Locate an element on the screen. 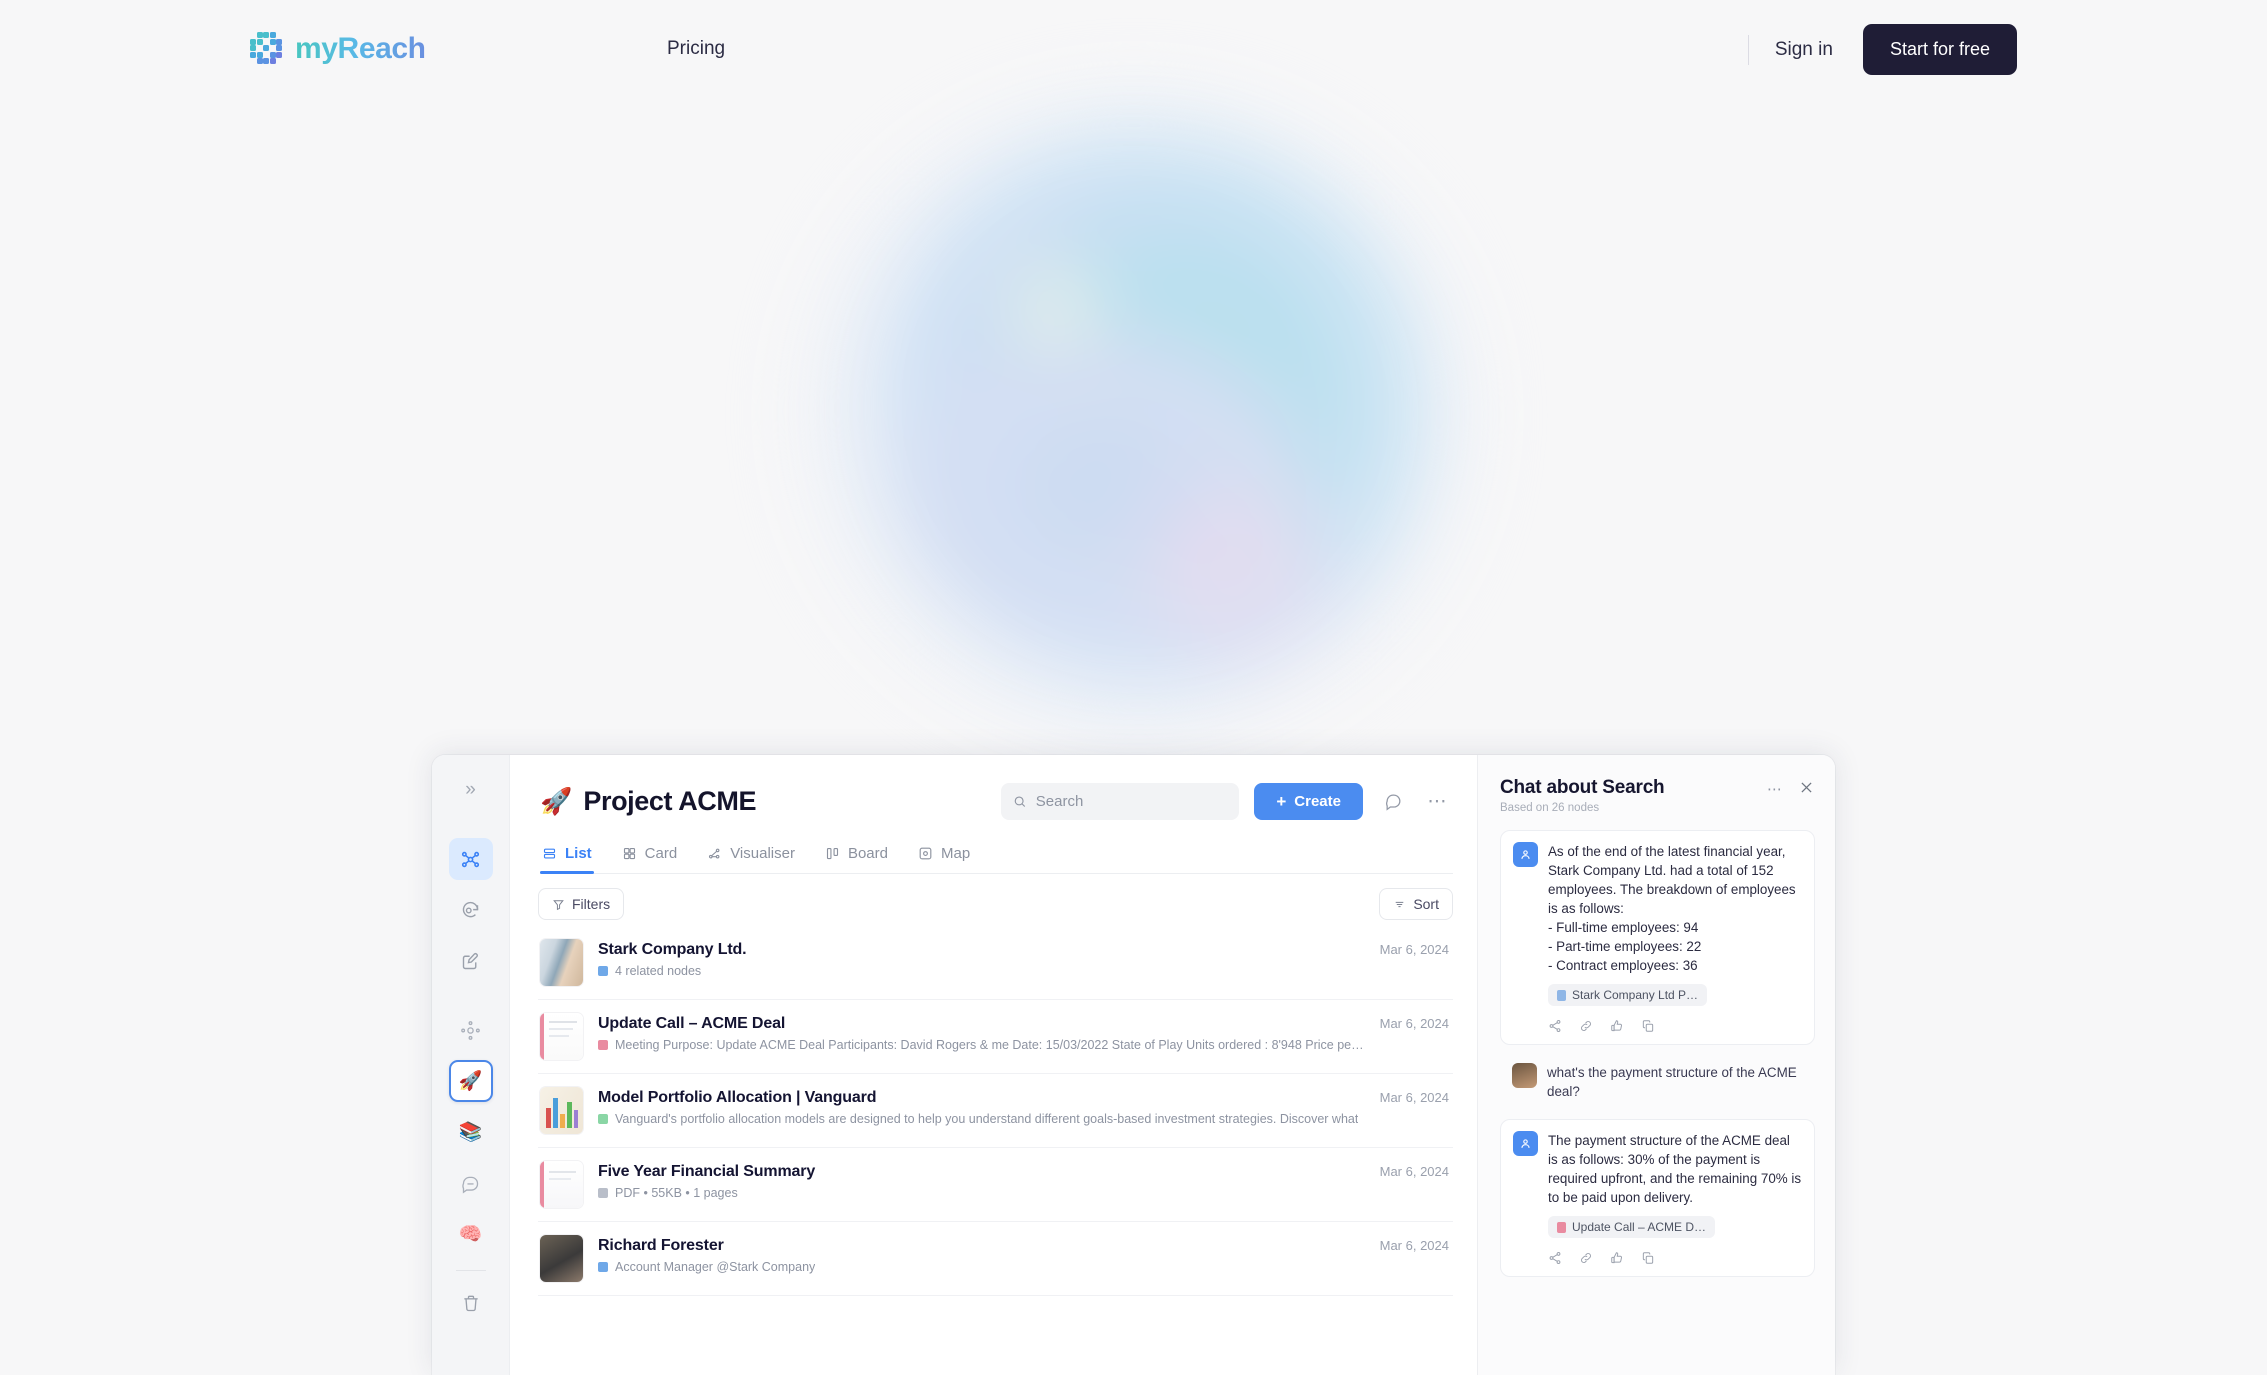  content-header: 🚀 Project ACME + Create ⋯ is located at coordinates (993, 814).